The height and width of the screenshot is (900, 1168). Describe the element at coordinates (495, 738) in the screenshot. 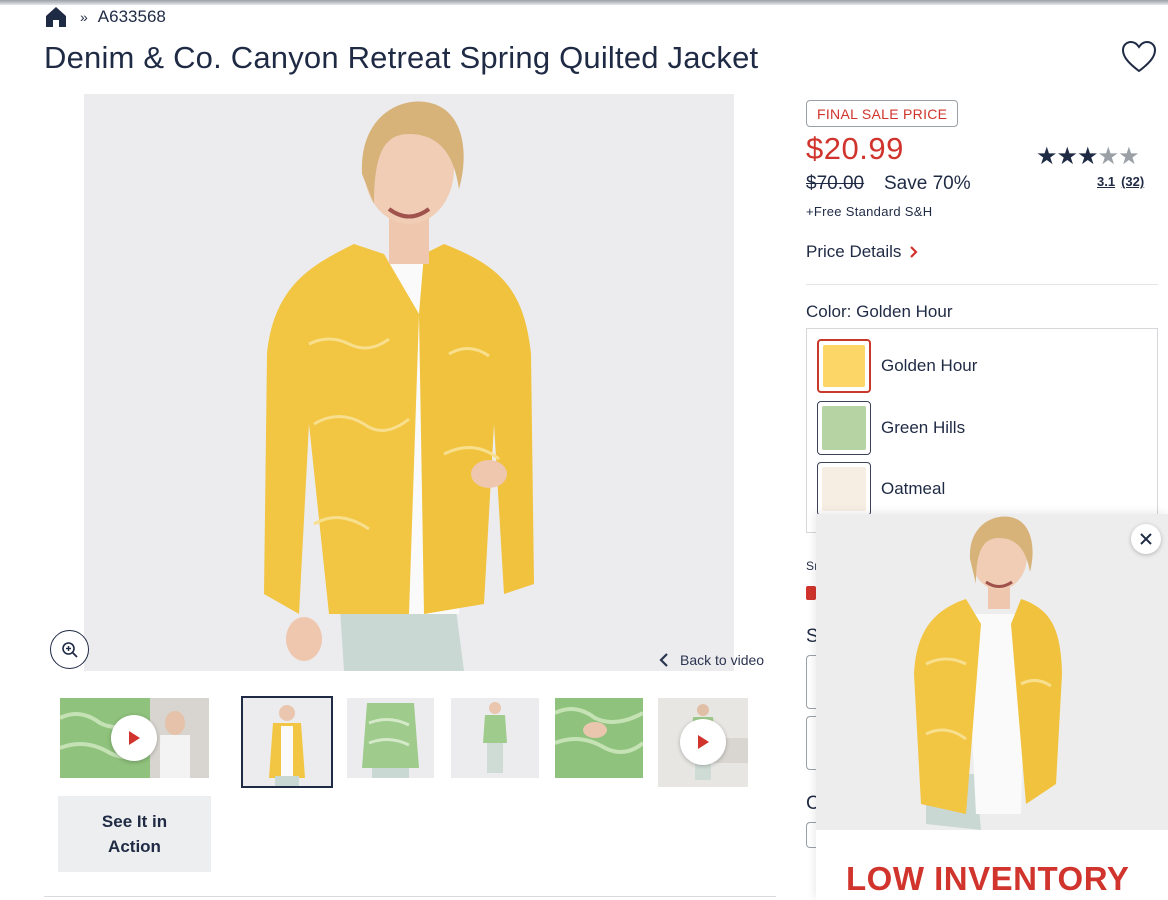

I see `thumbnail-full-green` at that location.